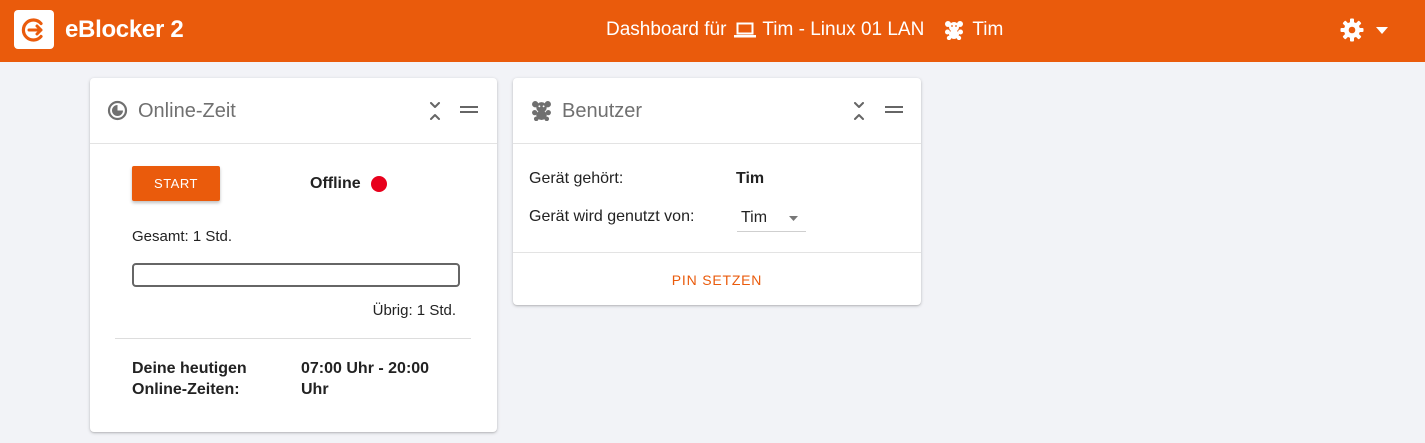 The image size is (1425, 443). Describe the element at coordinates (987, 30) in the screenshot. I see `user-name: Tim` at that location.